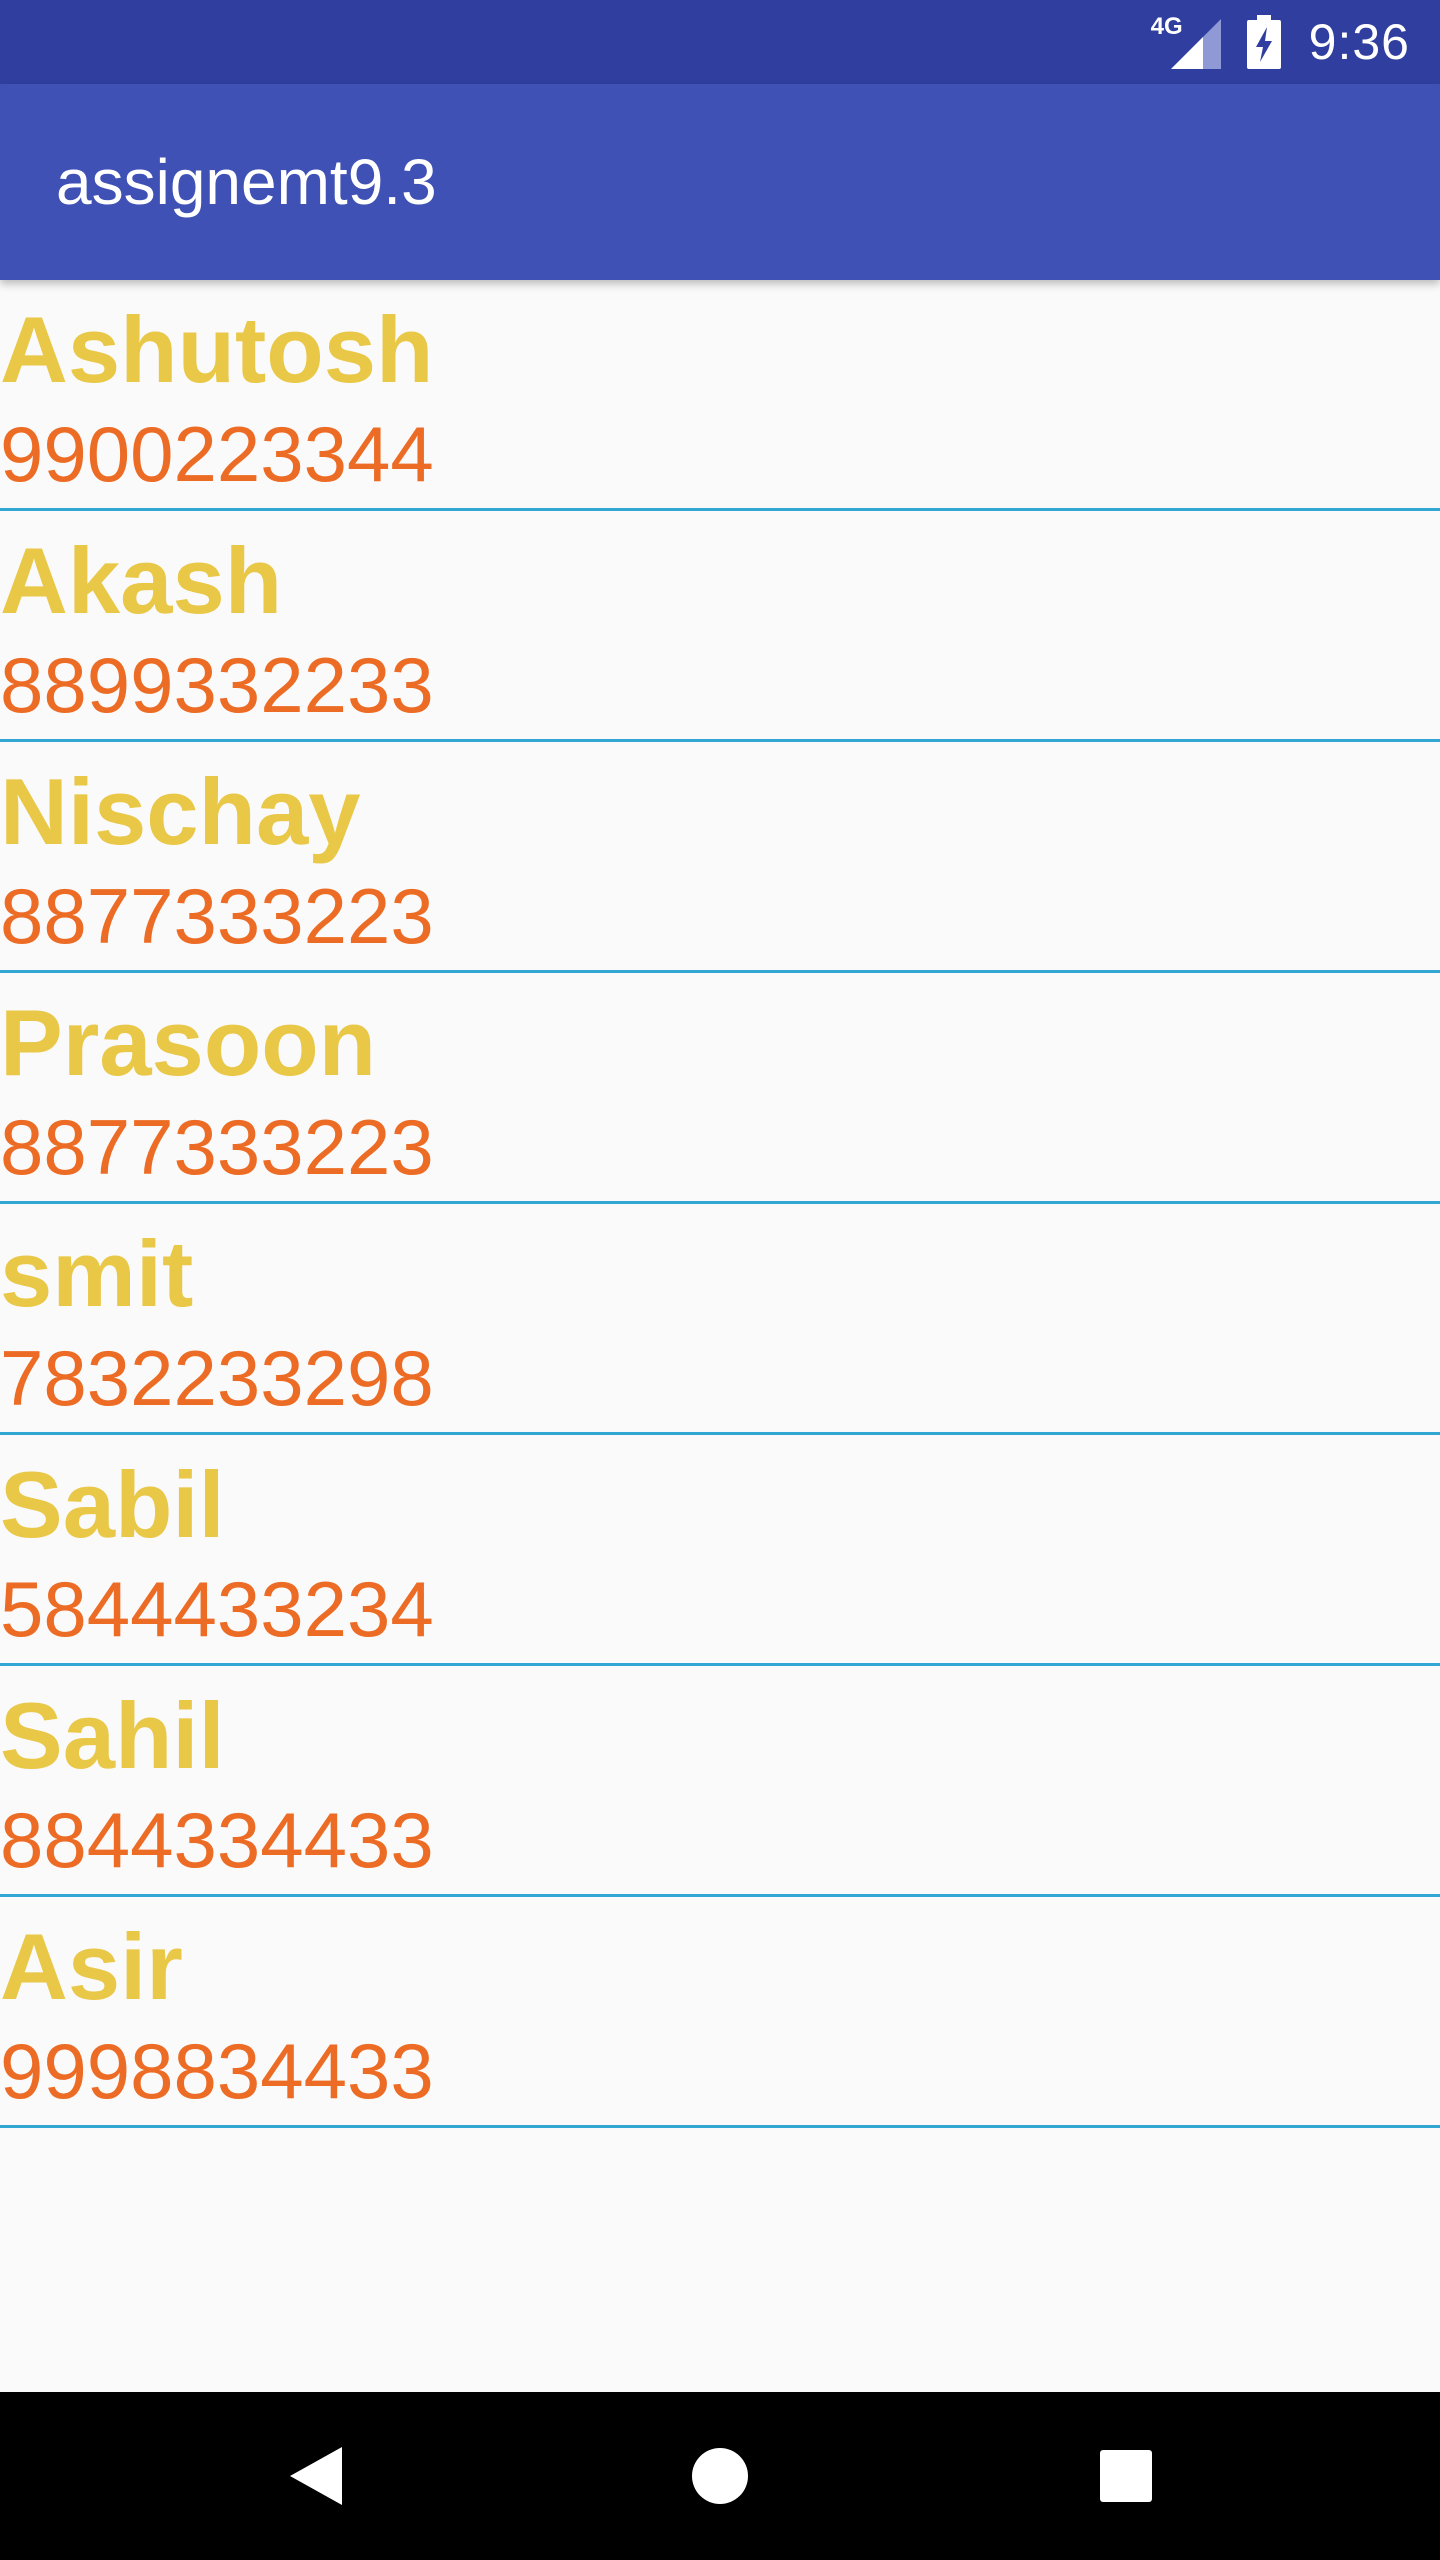  I want to click on list-item: Ashutosh 9900223344, so click(720, 395).